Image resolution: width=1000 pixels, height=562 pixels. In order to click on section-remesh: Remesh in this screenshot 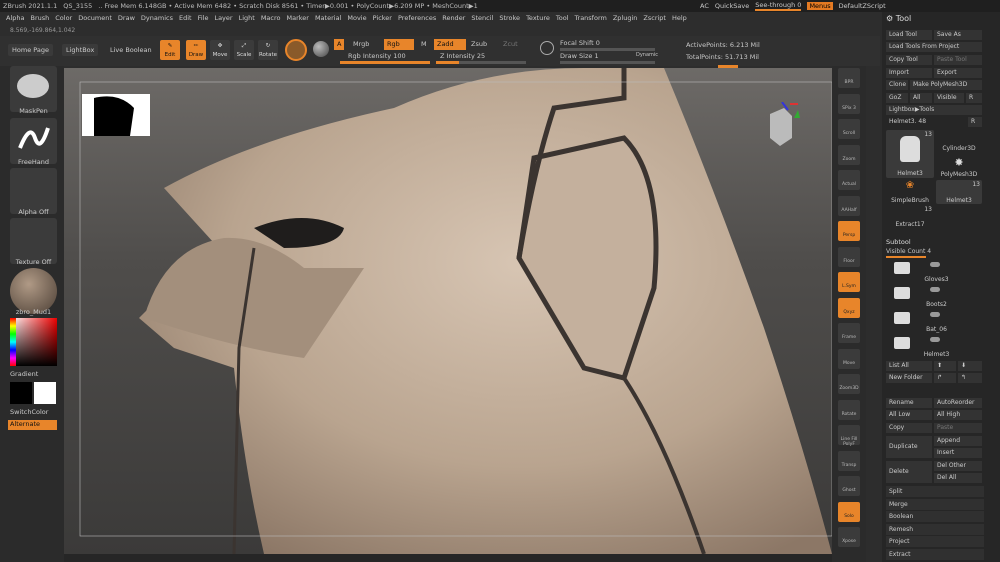, I will do `click(935, 529)`.